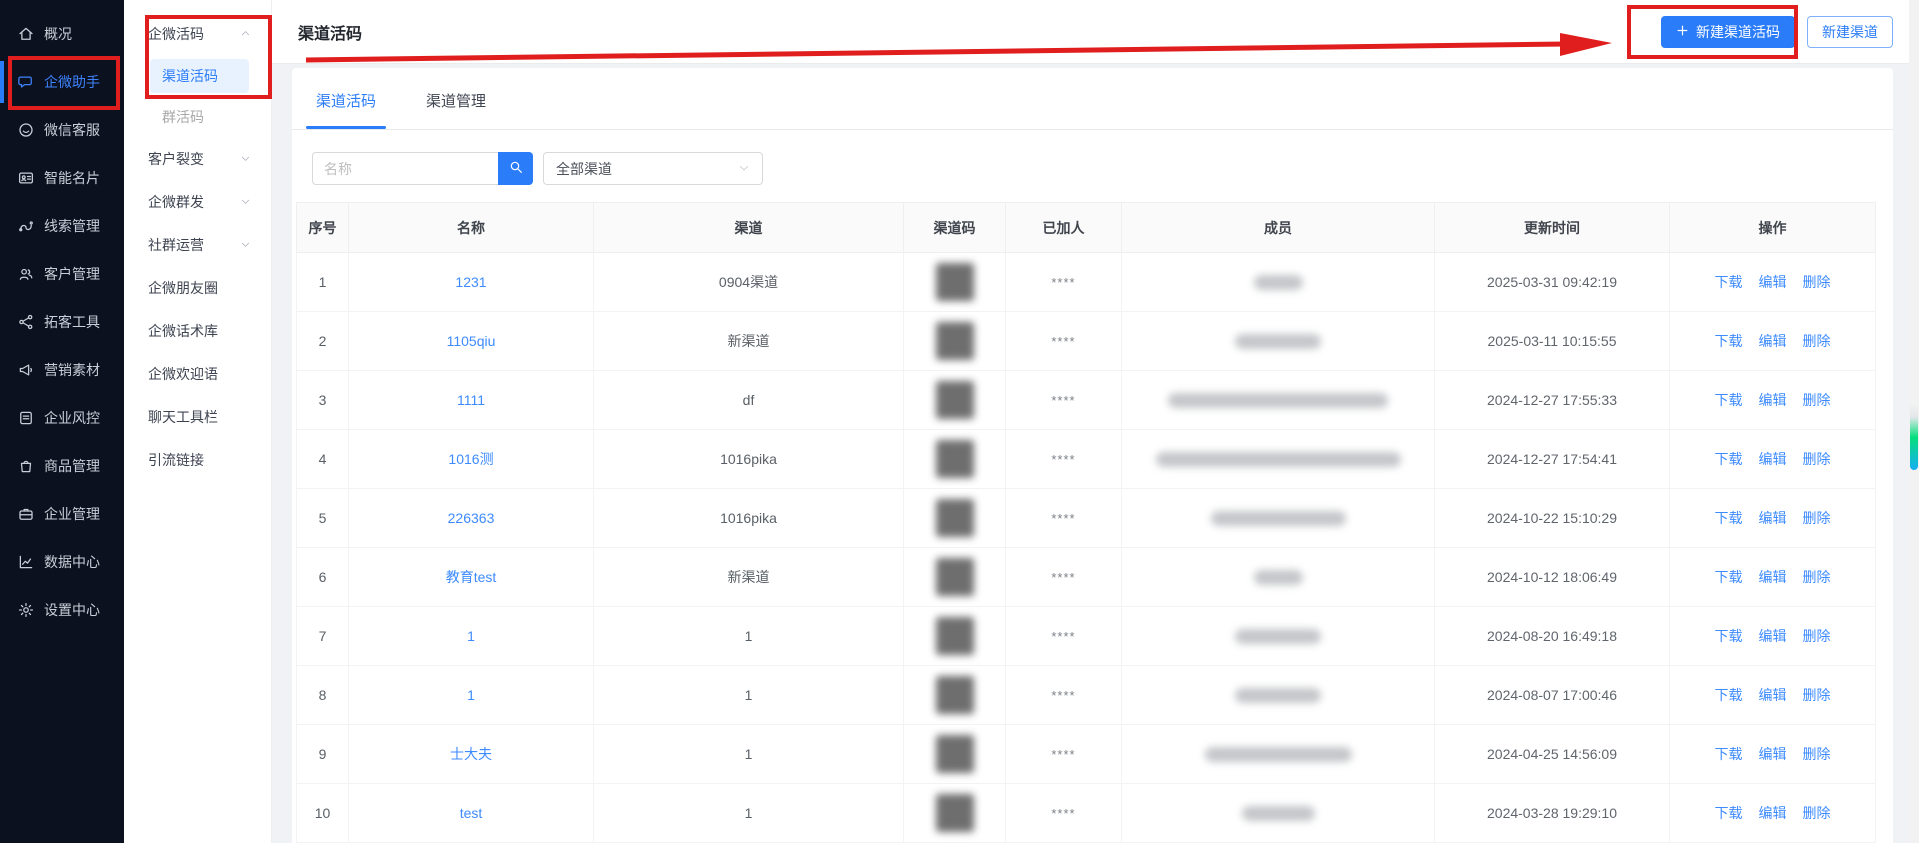 This screenshot has width=1919, height=843. I want to click on sidebar-item-9: 企业风控, so click(62, 418).